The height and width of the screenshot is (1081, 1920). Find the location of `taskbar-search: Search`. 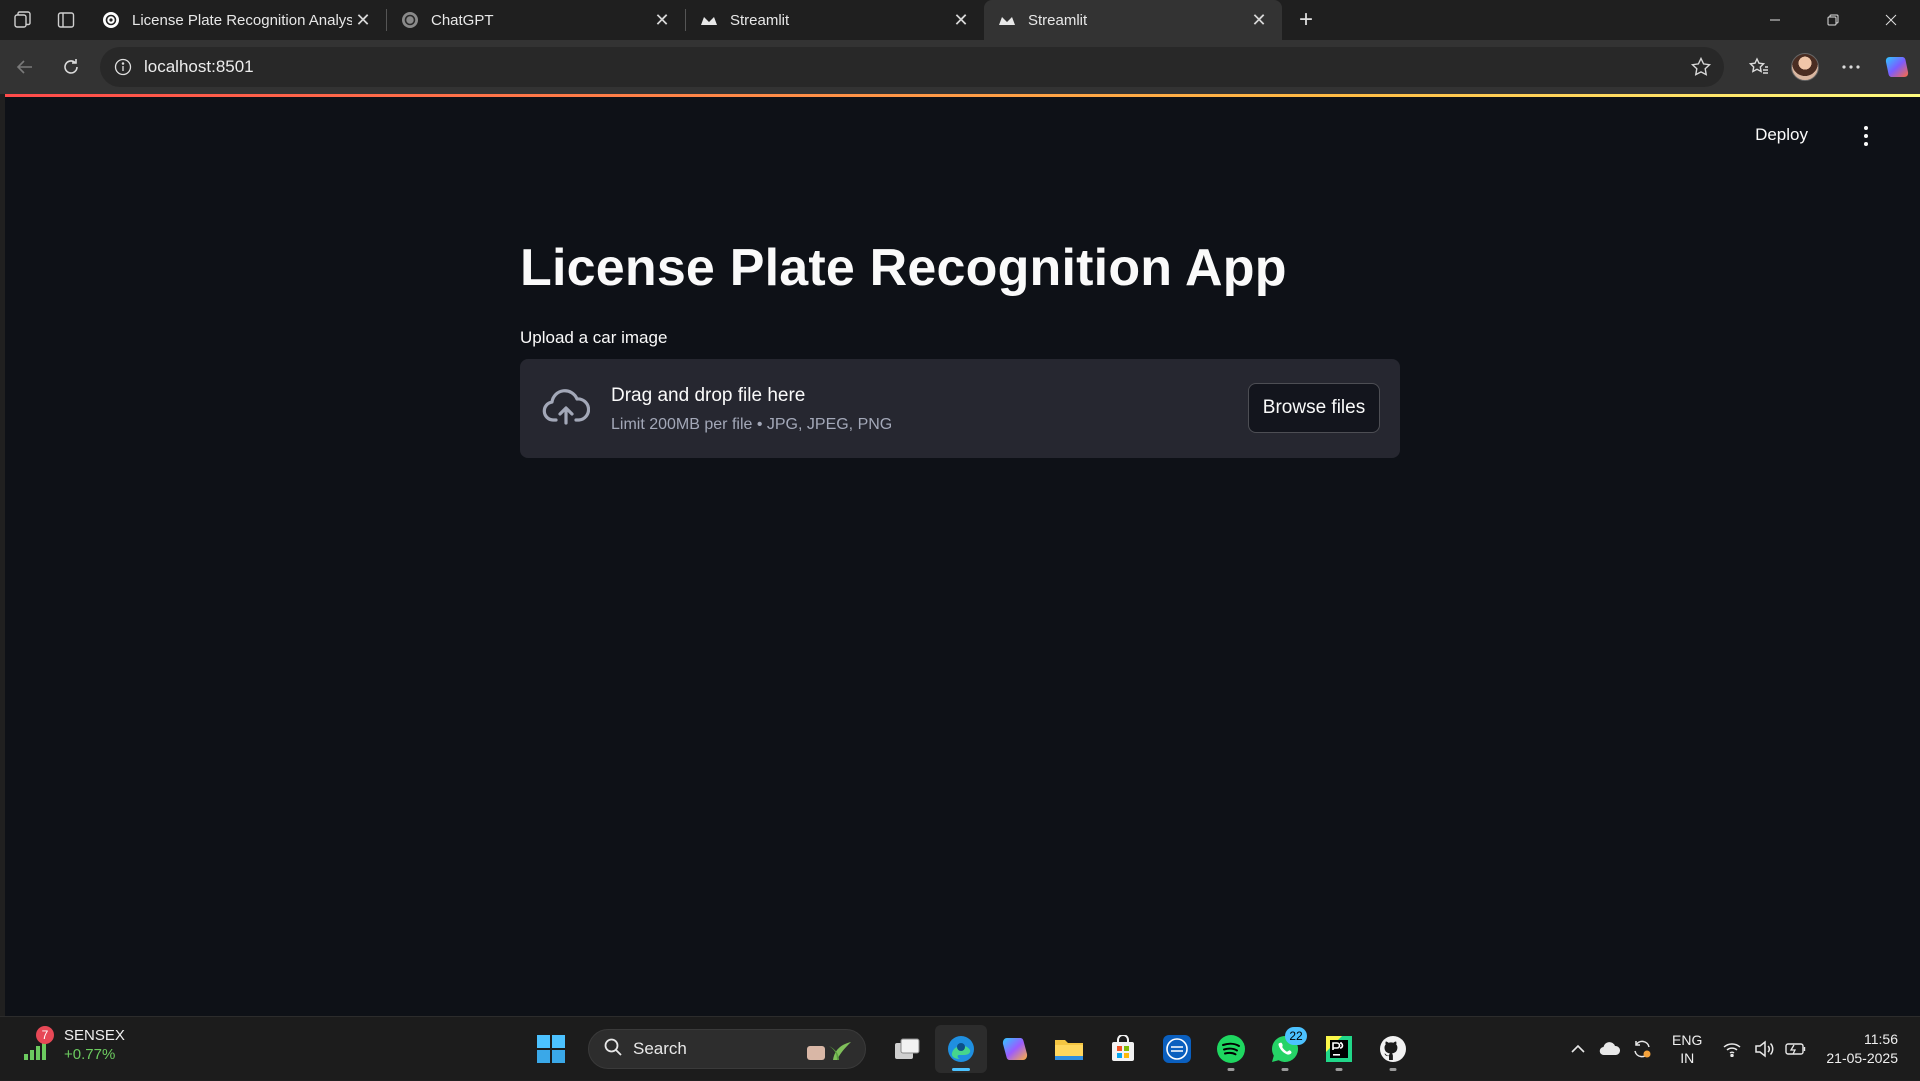

taskbar-search: Search is located at coordinates (727, 1049).